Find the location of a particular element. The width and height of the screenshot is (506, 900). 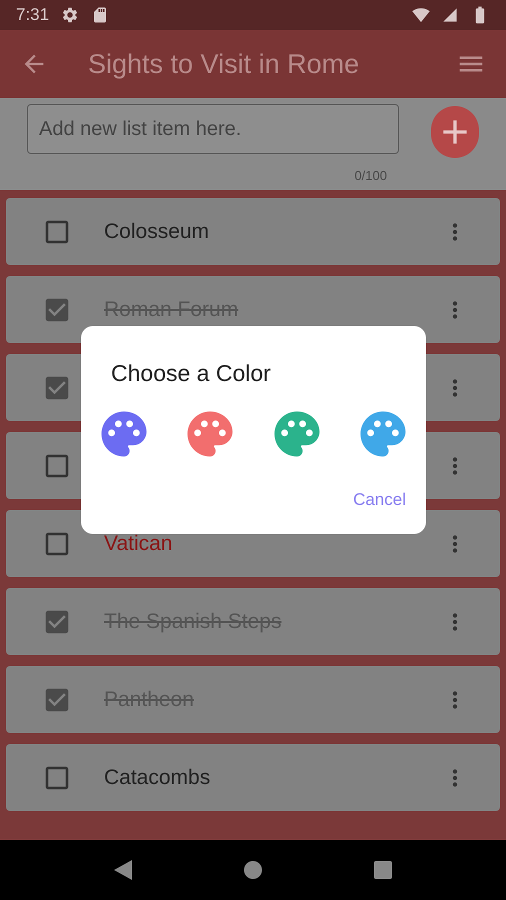

add-button is located at coordinates (455, 132).